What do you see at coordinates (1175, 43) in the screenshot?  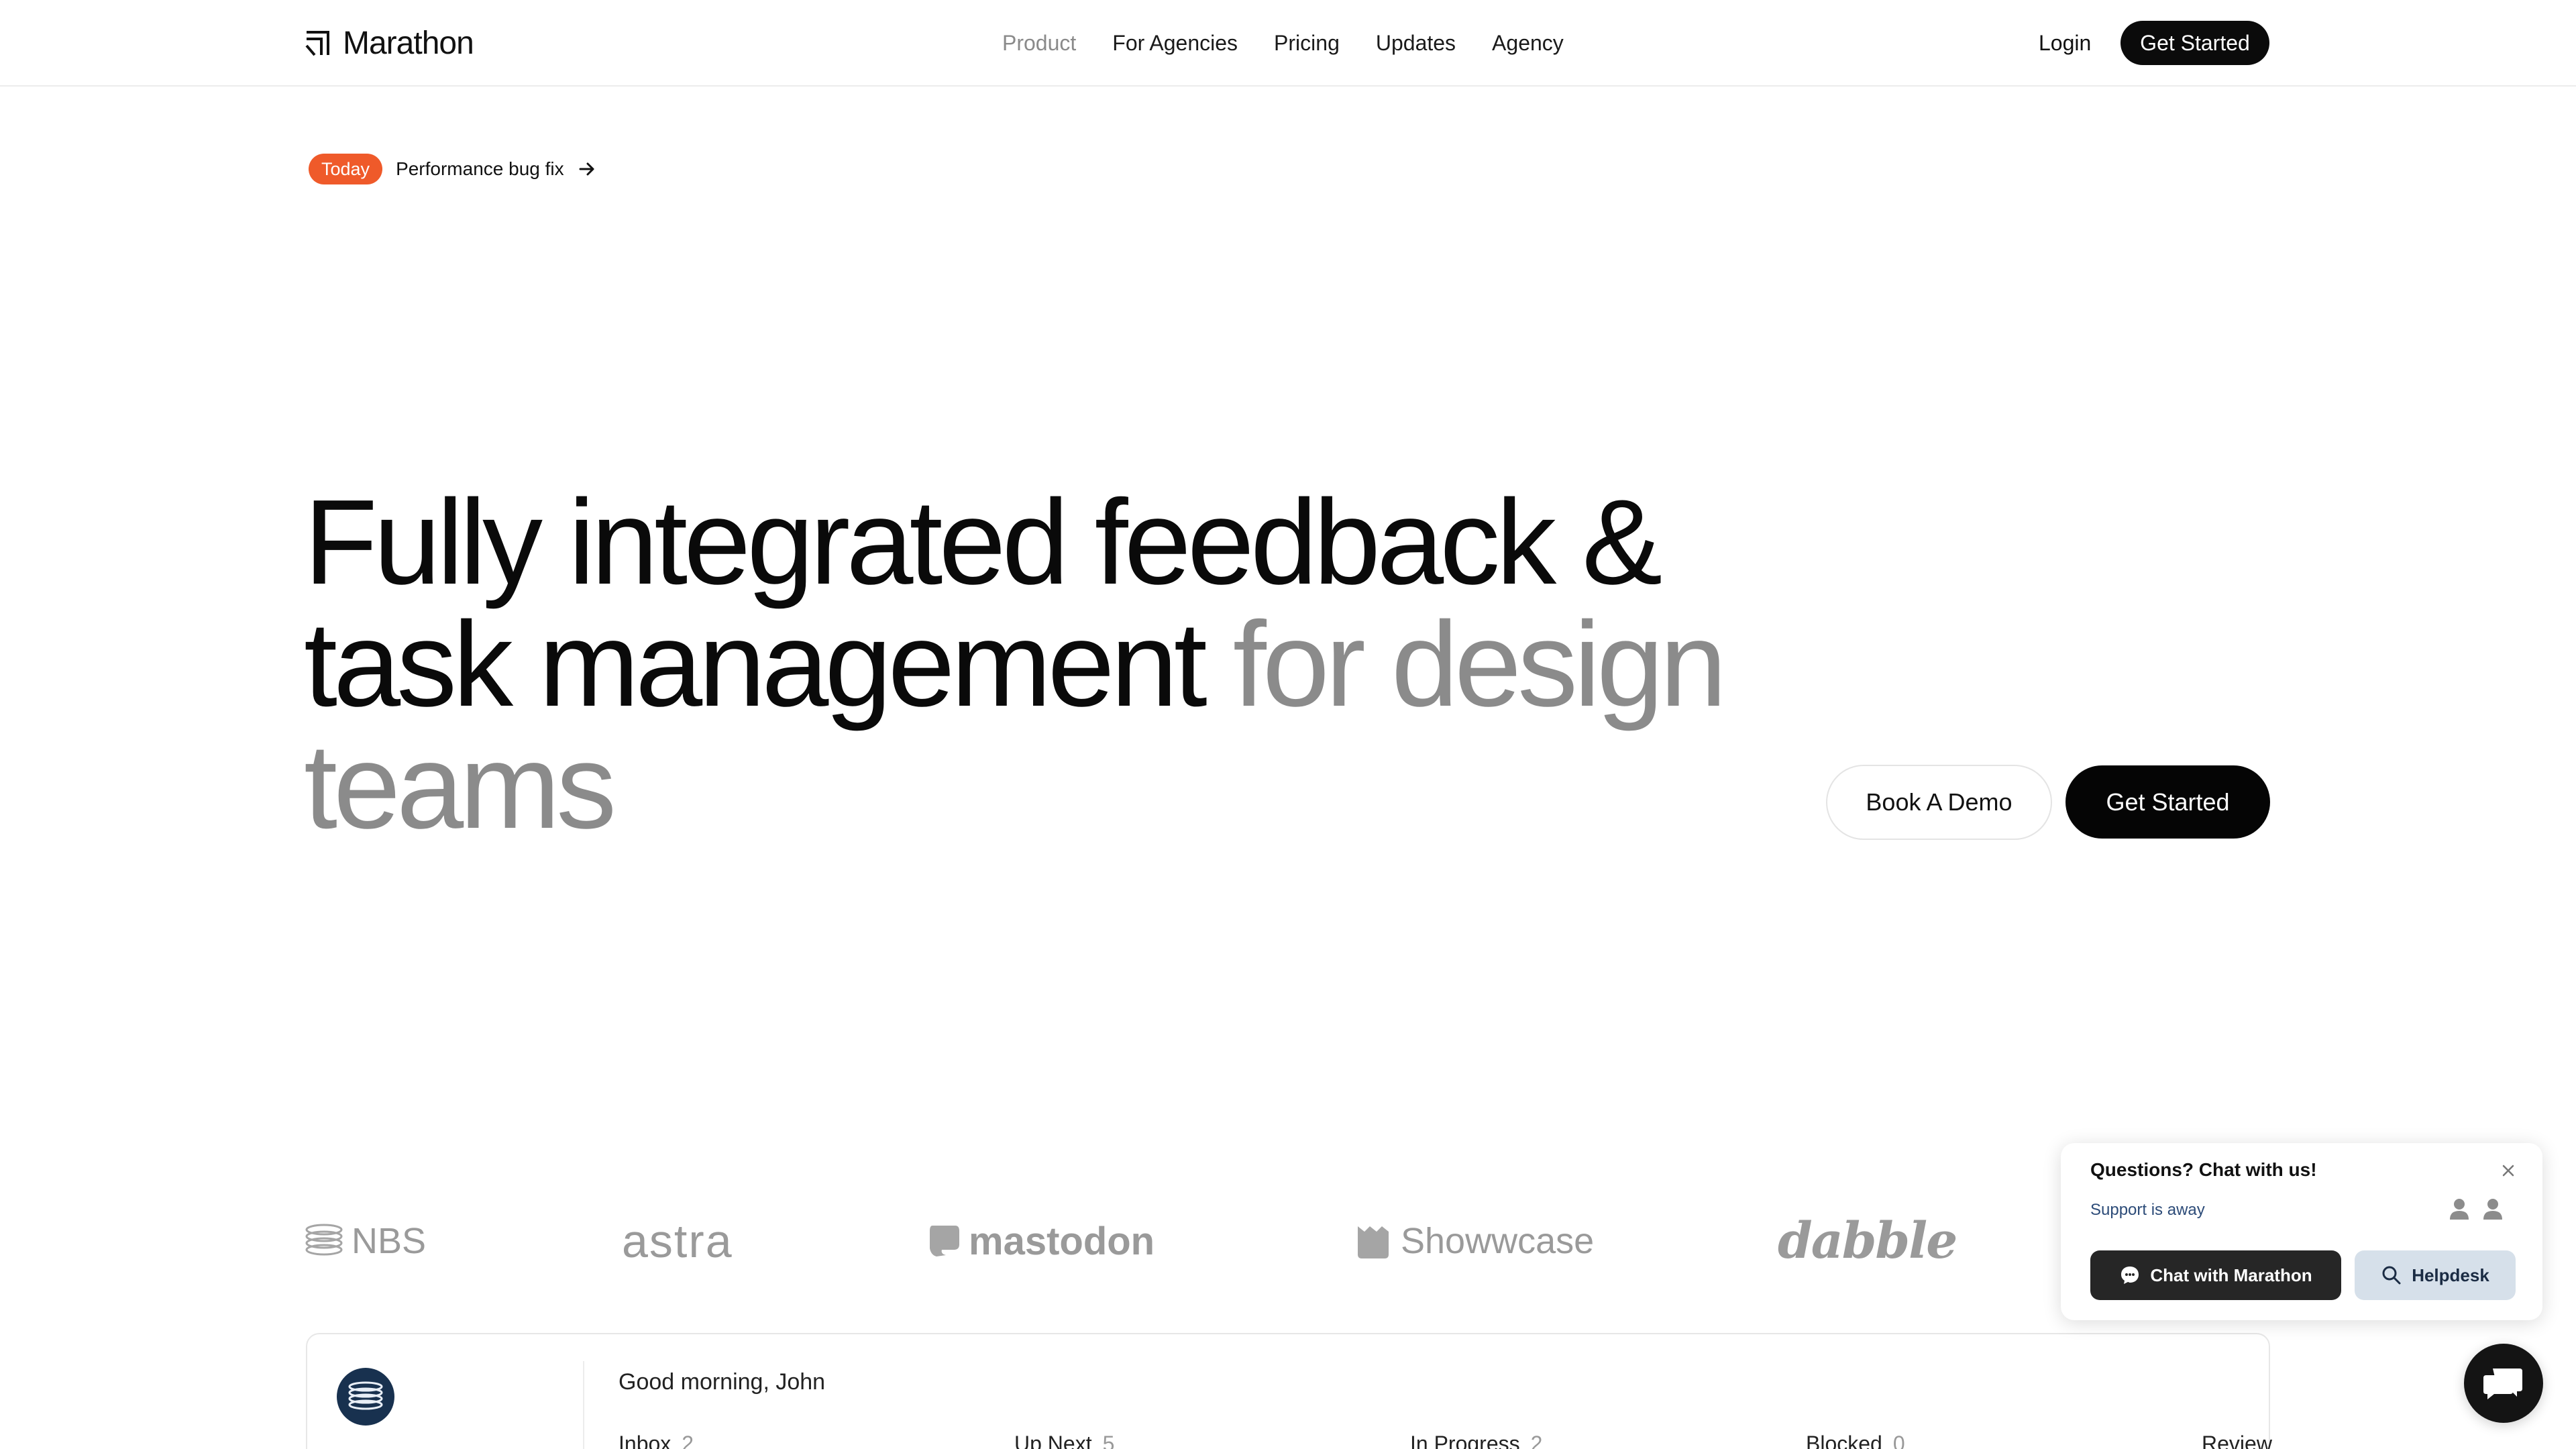 I see `nav-for-agencies: For Agencies` at bounding box center [1175, 43].